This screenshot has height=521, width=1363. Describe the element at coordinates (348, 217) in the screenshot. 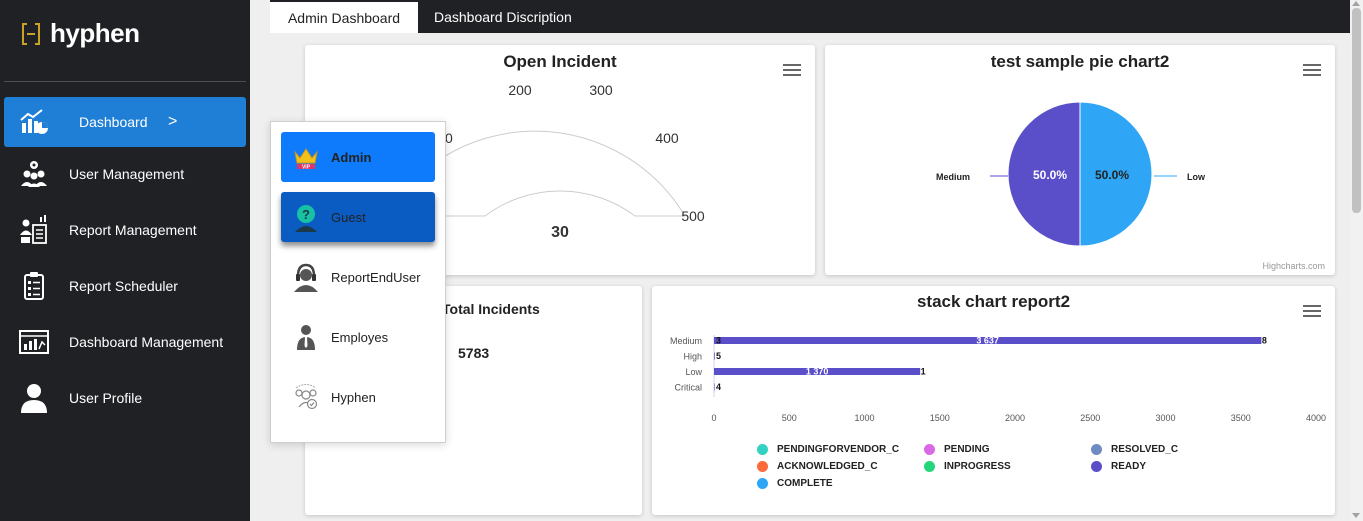

I see `role-menu-label: Guest` at that location.